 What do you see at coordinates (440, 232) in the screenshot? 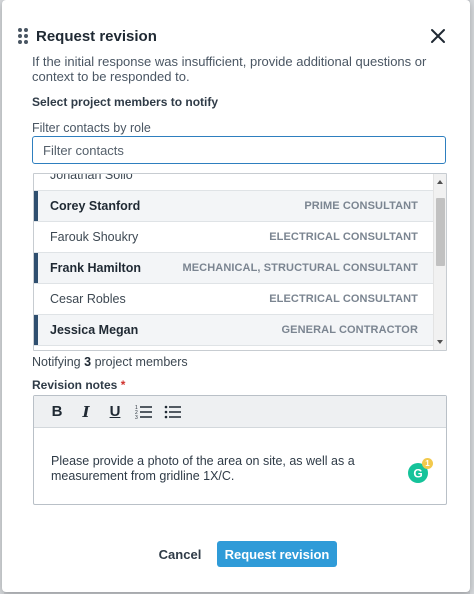
I see `scroll-thumb` at bounding box center [440, 232].